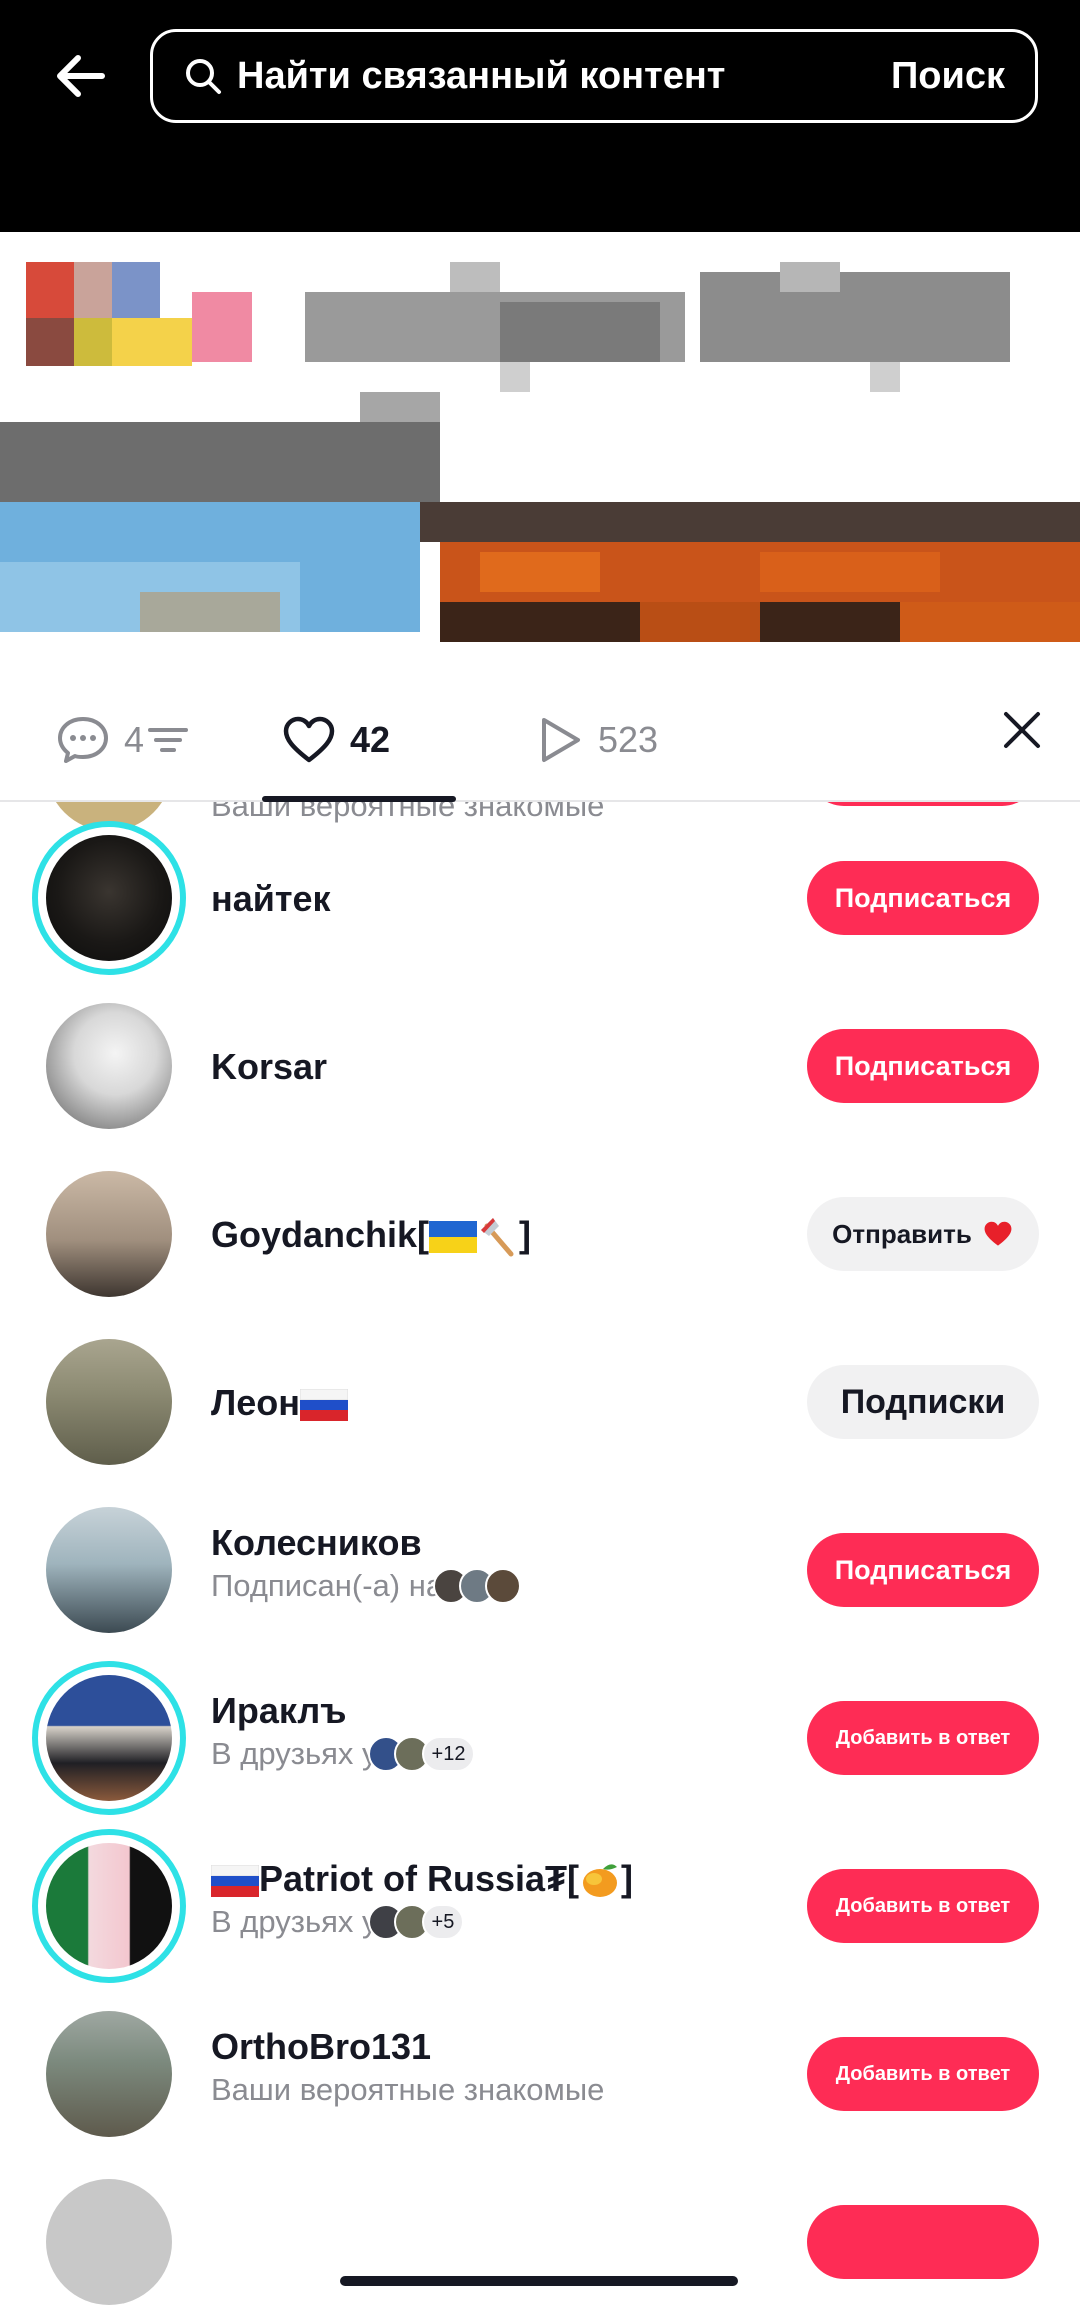 The height and width of the screenshot is (2308, 1080). Describe the element at coordinates (343, 1754) in the screenshot. I see `user-subtitle: В друзьях у +12` at that location.